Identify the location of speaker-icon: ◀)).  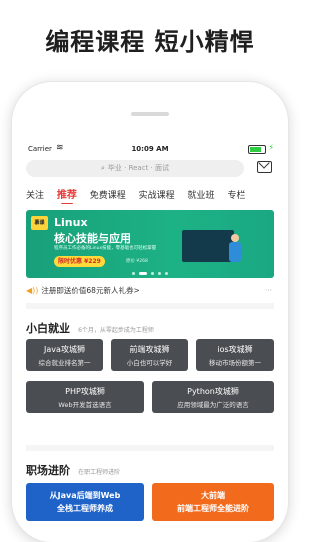
(32, 290).